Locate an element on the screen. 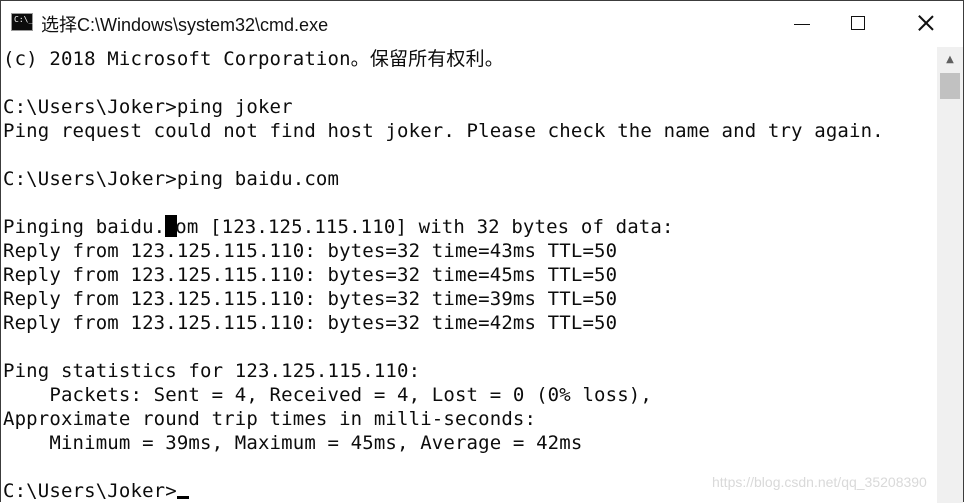 The width and height of the screenshot is (964, 503). watermark: https://blog.csdn.net/qq_35208390 is located at coordinates (819, 482).